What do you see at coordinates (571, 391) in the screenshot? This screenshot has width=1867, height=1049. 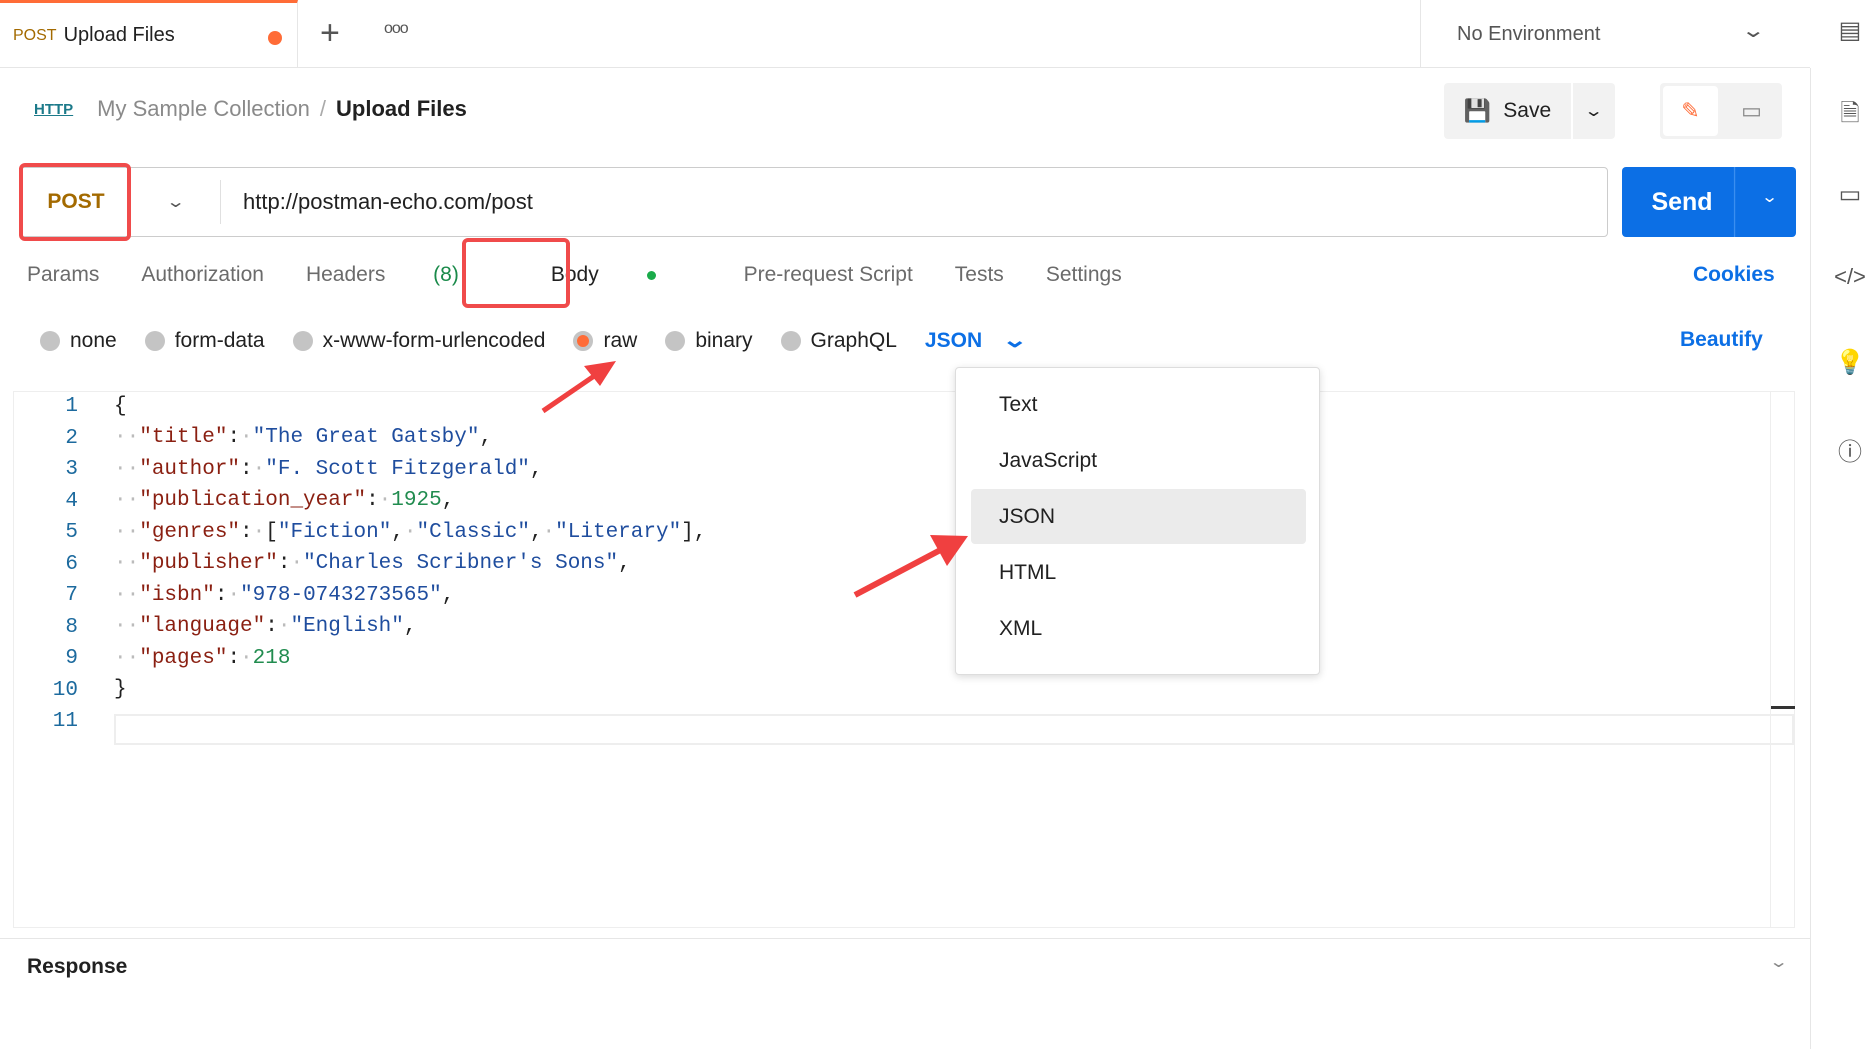 I see `arrow-to-raw-icon` at bounding box center [571, 391].